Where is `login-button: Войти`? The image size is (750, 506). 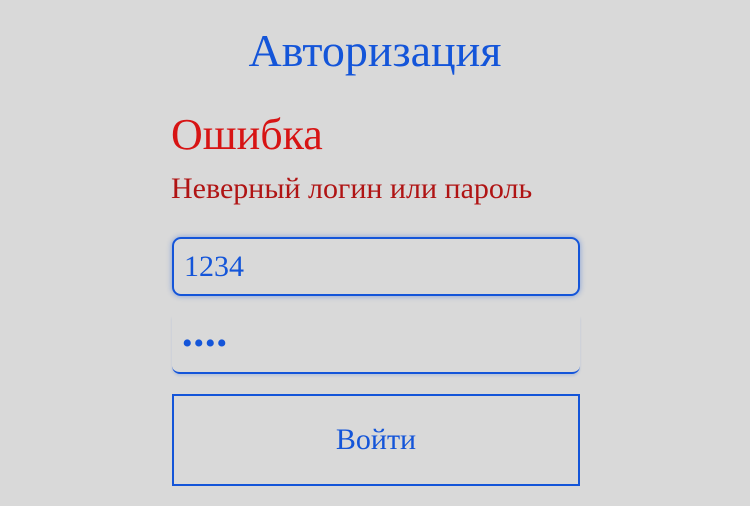 login-button: Войти is located at coordinates (376, 440).